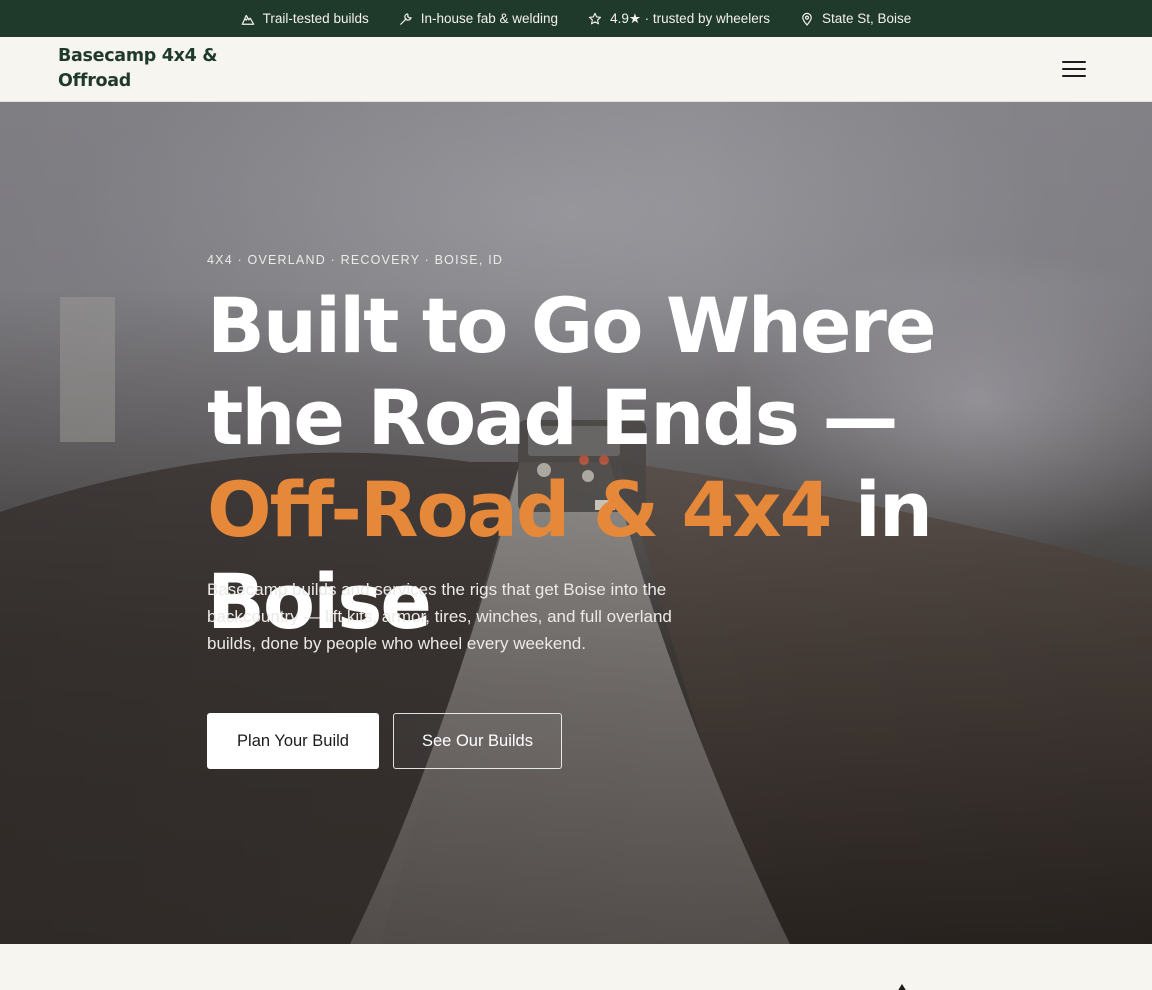  I want to click on headline-accent: Off-Road & 4x4, so click(519, 509).